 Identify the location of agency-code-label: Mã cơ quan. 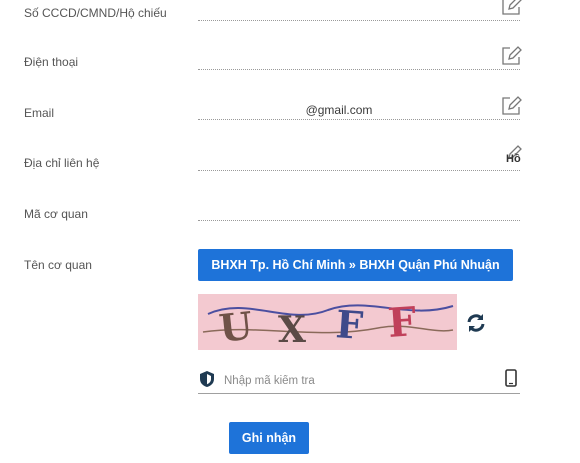
(56, 214).